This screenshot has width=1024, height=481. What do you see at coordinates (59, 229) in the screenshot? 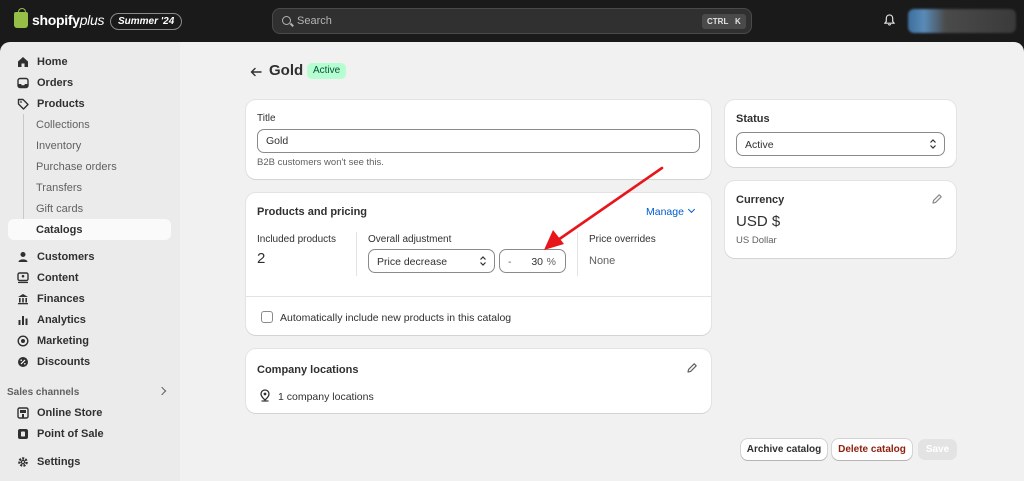
I see `sidebar-subitem-label: Catalogs` at bounding box center [59, 229].